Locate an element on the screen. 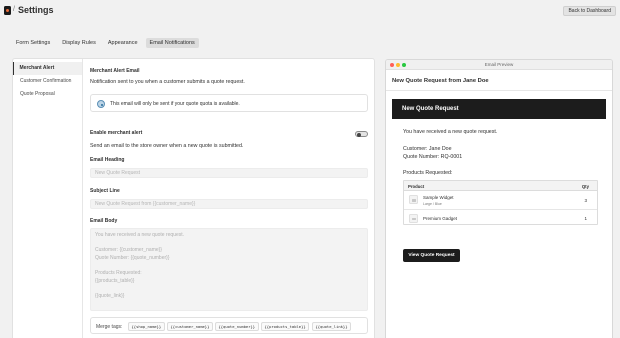 The width and height of the screenshot is (620, 338). product-qty: 3 is located at coordinates (585, 200).